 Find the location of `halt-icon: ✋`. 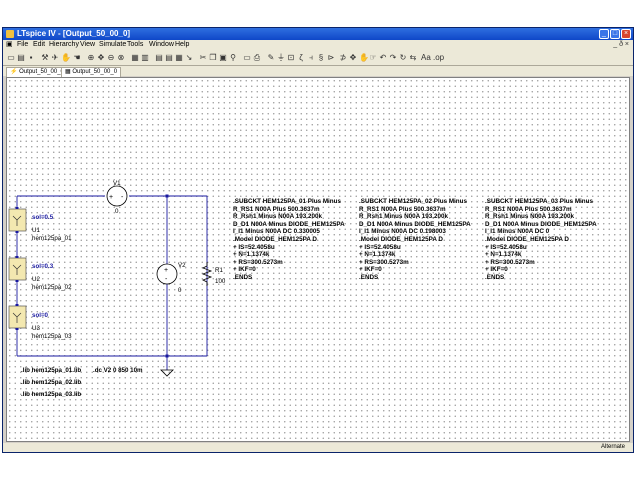

halt-icon: ✋ is located at coordinates (66, 57).